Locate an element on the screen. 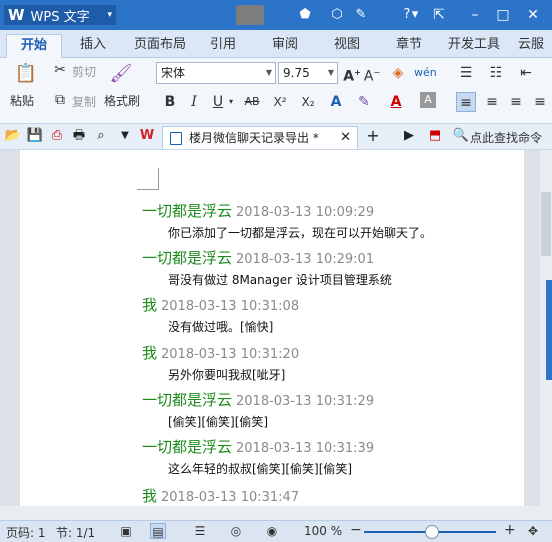  tab-chapter: 章节 is located at coordinates (409, 46).